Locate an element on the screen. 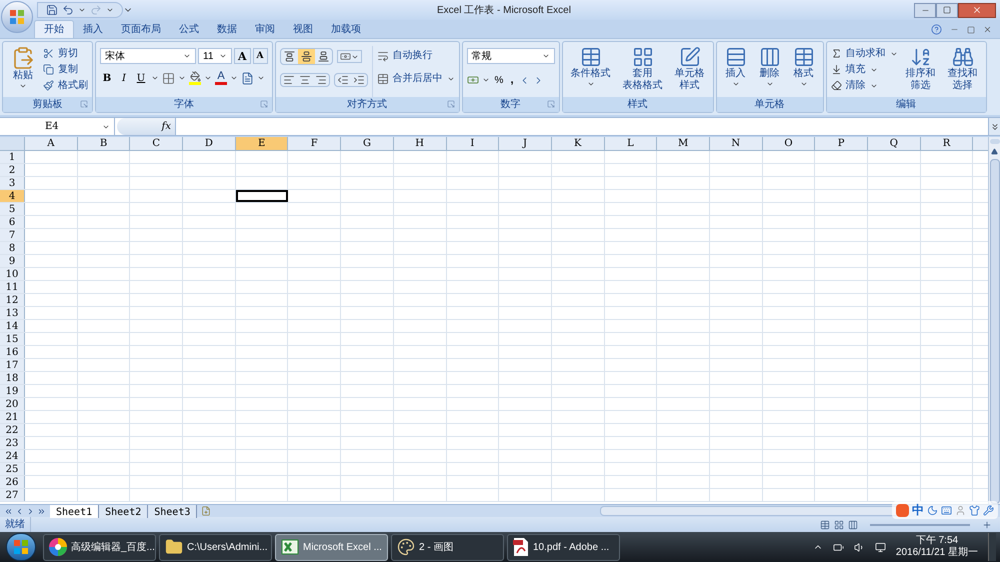  scroll-up-icon is located at coordinates (994, 151).